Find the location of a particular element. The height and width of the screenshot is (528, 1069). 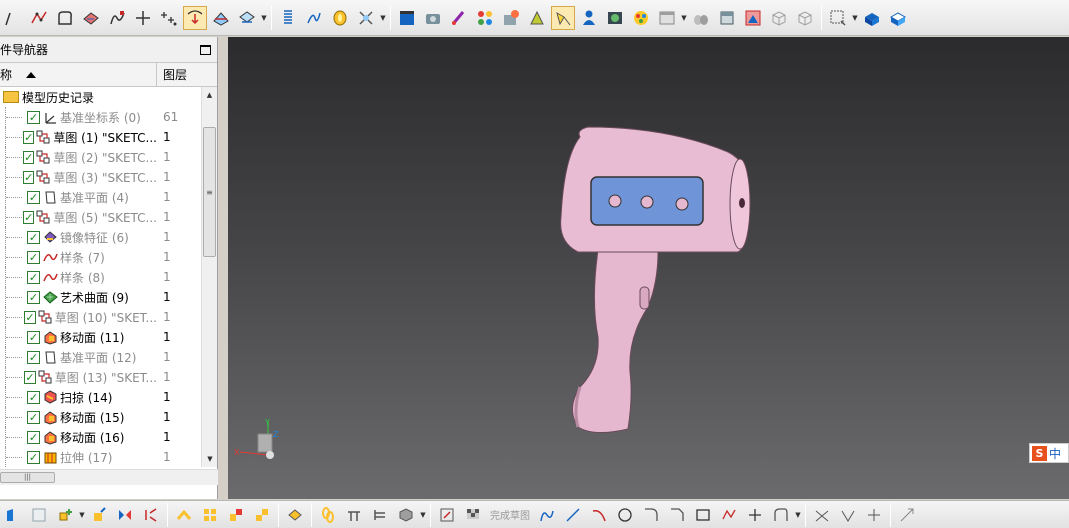

horizontal-scrollbar: ||| is located at coordinates (109, 477).